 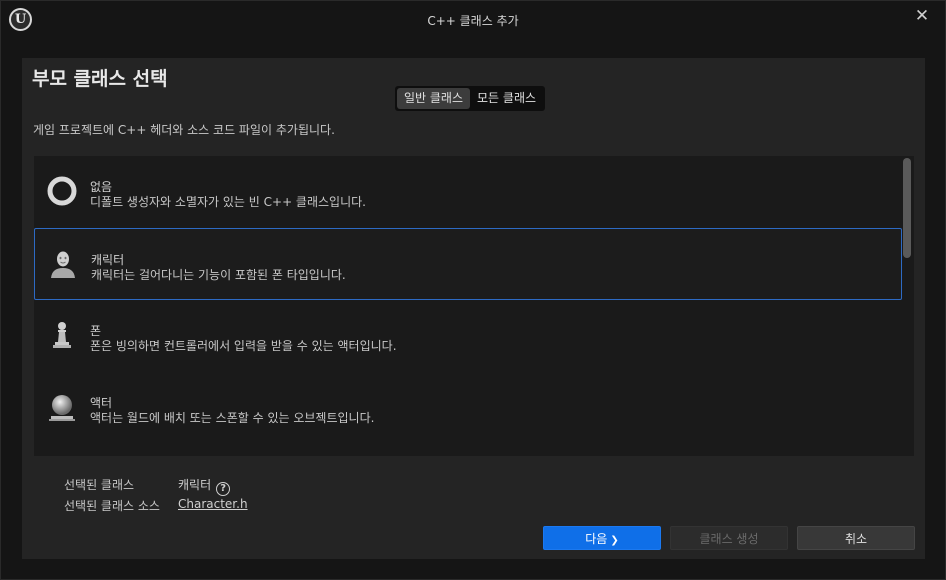 I want to click on chevron-right-icon: ❯, so click(x=614, y=540).